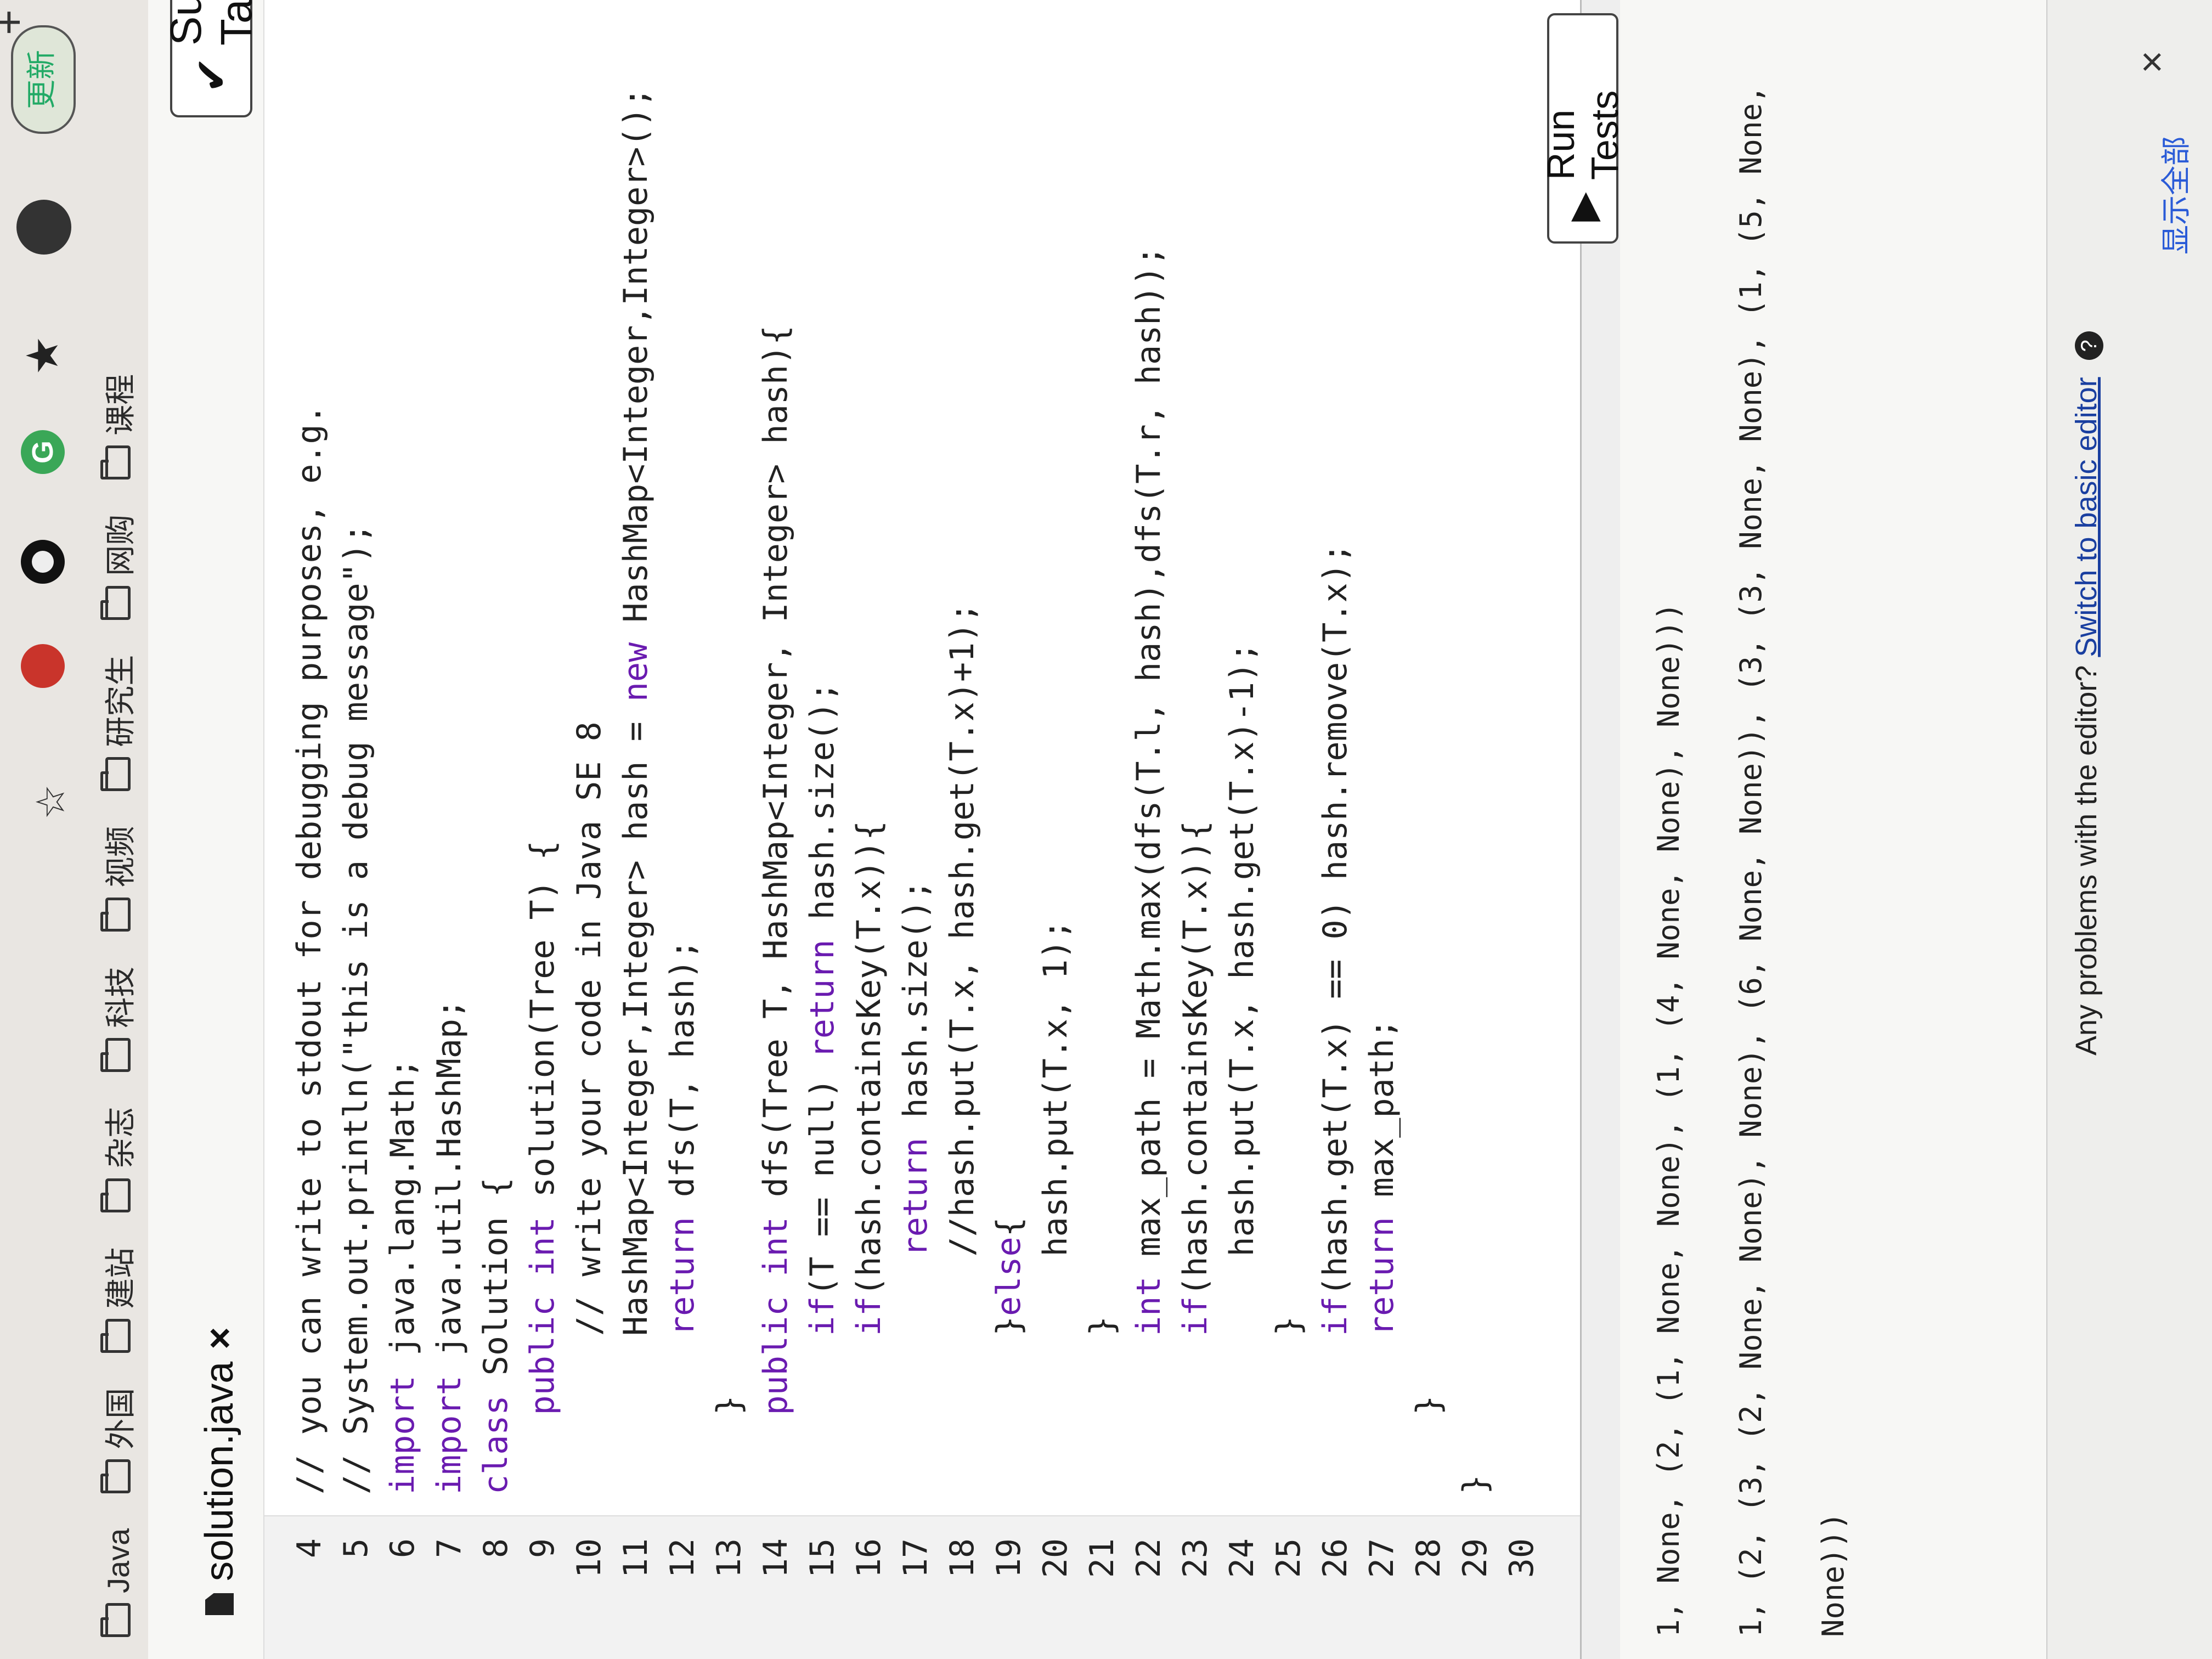  I want to click on code-line: 15 if(T == null) return hash.size();, so click(823, 830).